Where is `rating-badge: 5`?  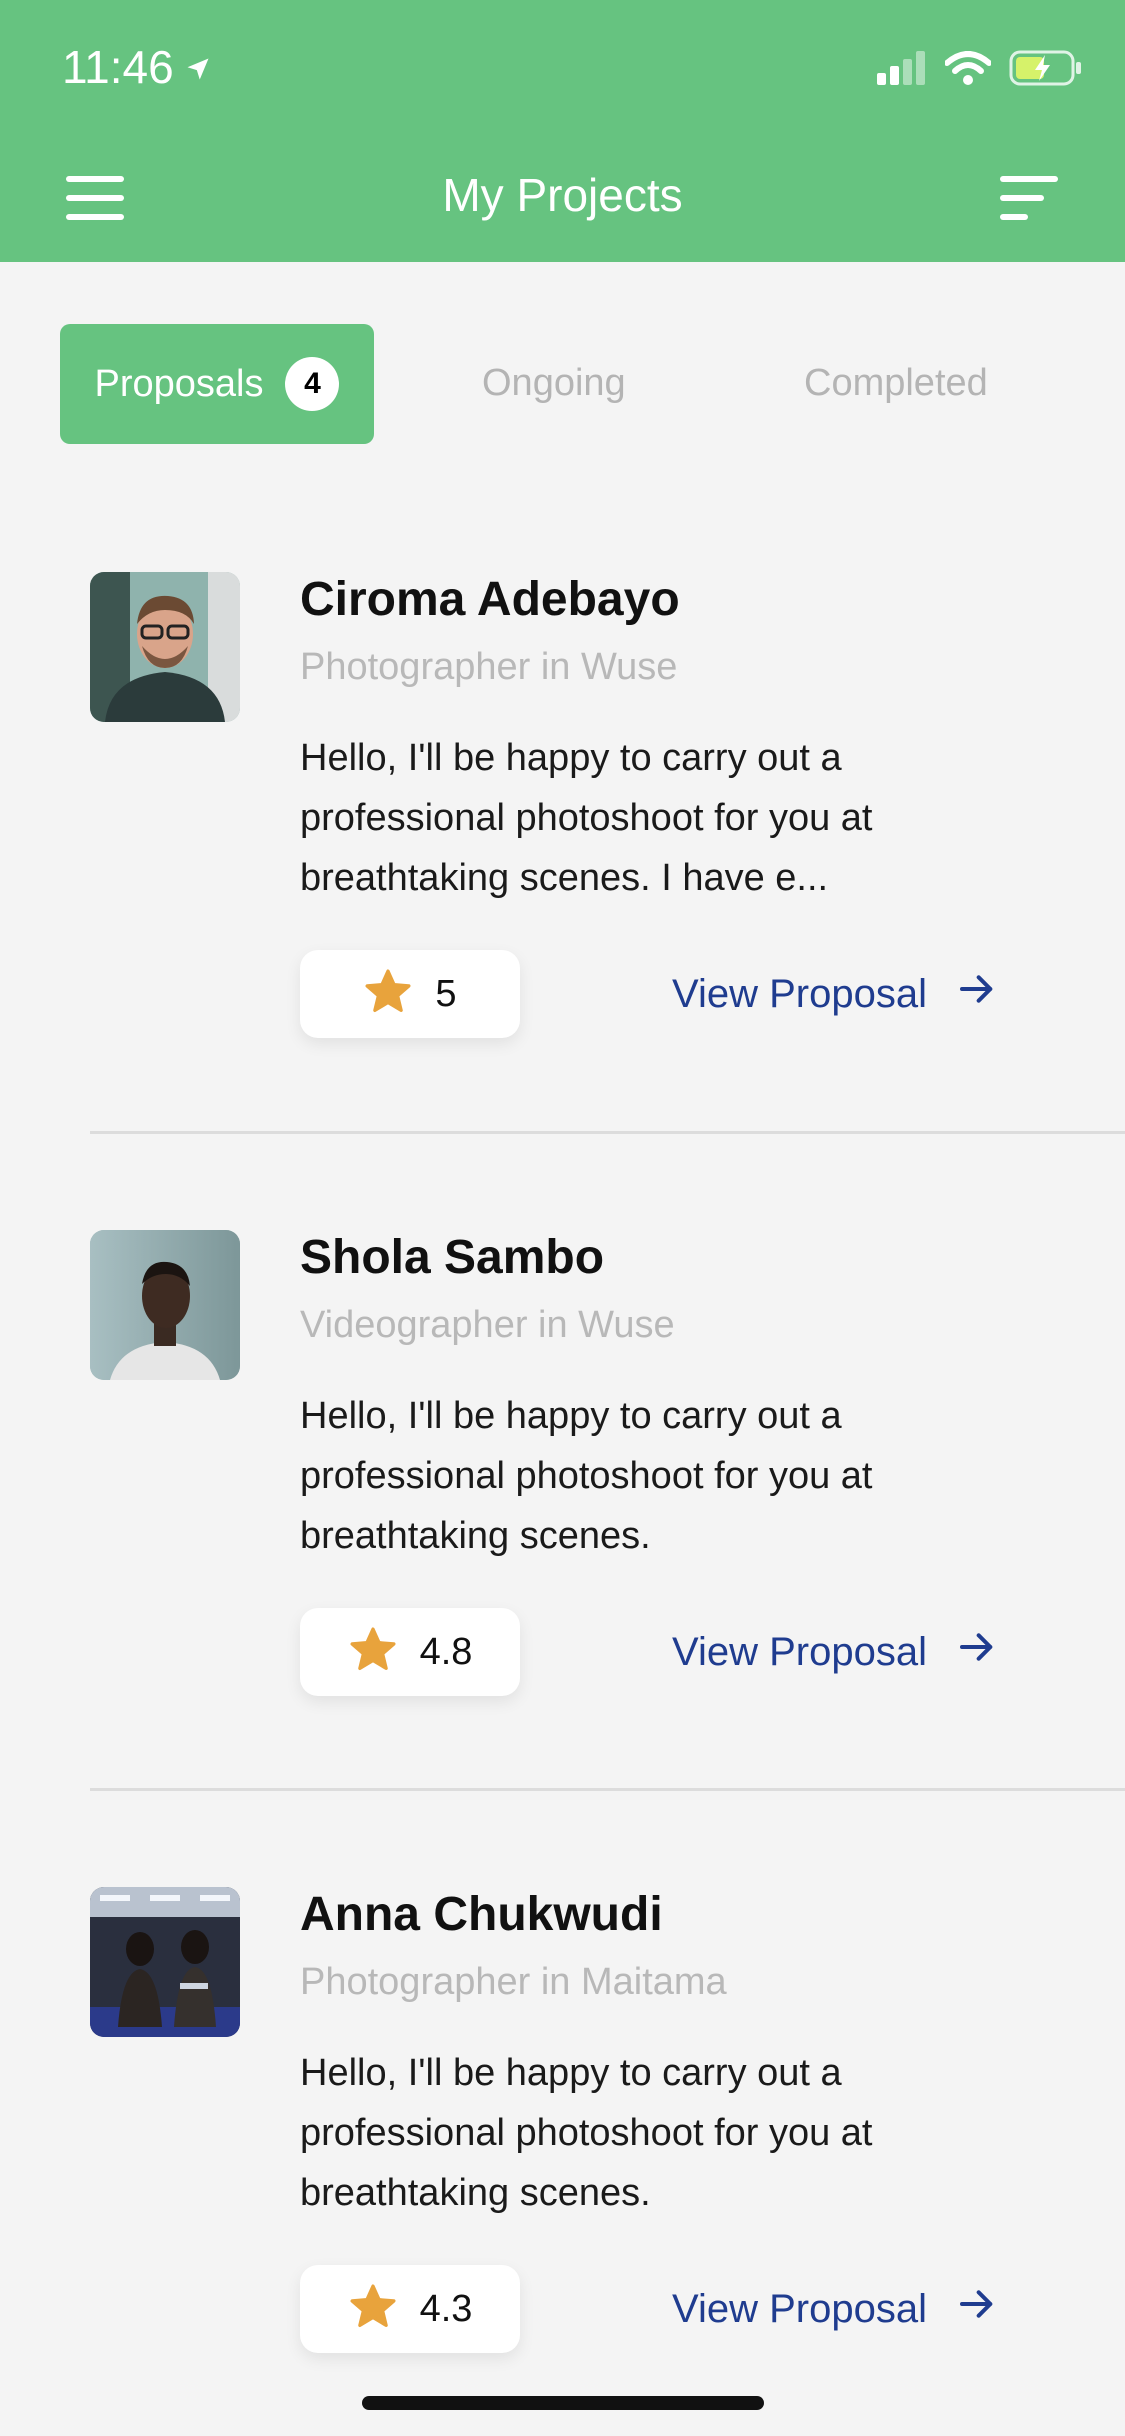
rating-badge: 5 is located at coordinates (410, 994).